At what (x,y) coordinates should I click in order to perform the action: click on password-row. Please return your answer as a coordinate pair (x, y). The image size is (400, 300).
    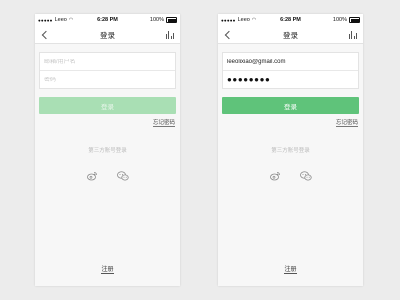
    Looking at the image, I should click on (107, 79).